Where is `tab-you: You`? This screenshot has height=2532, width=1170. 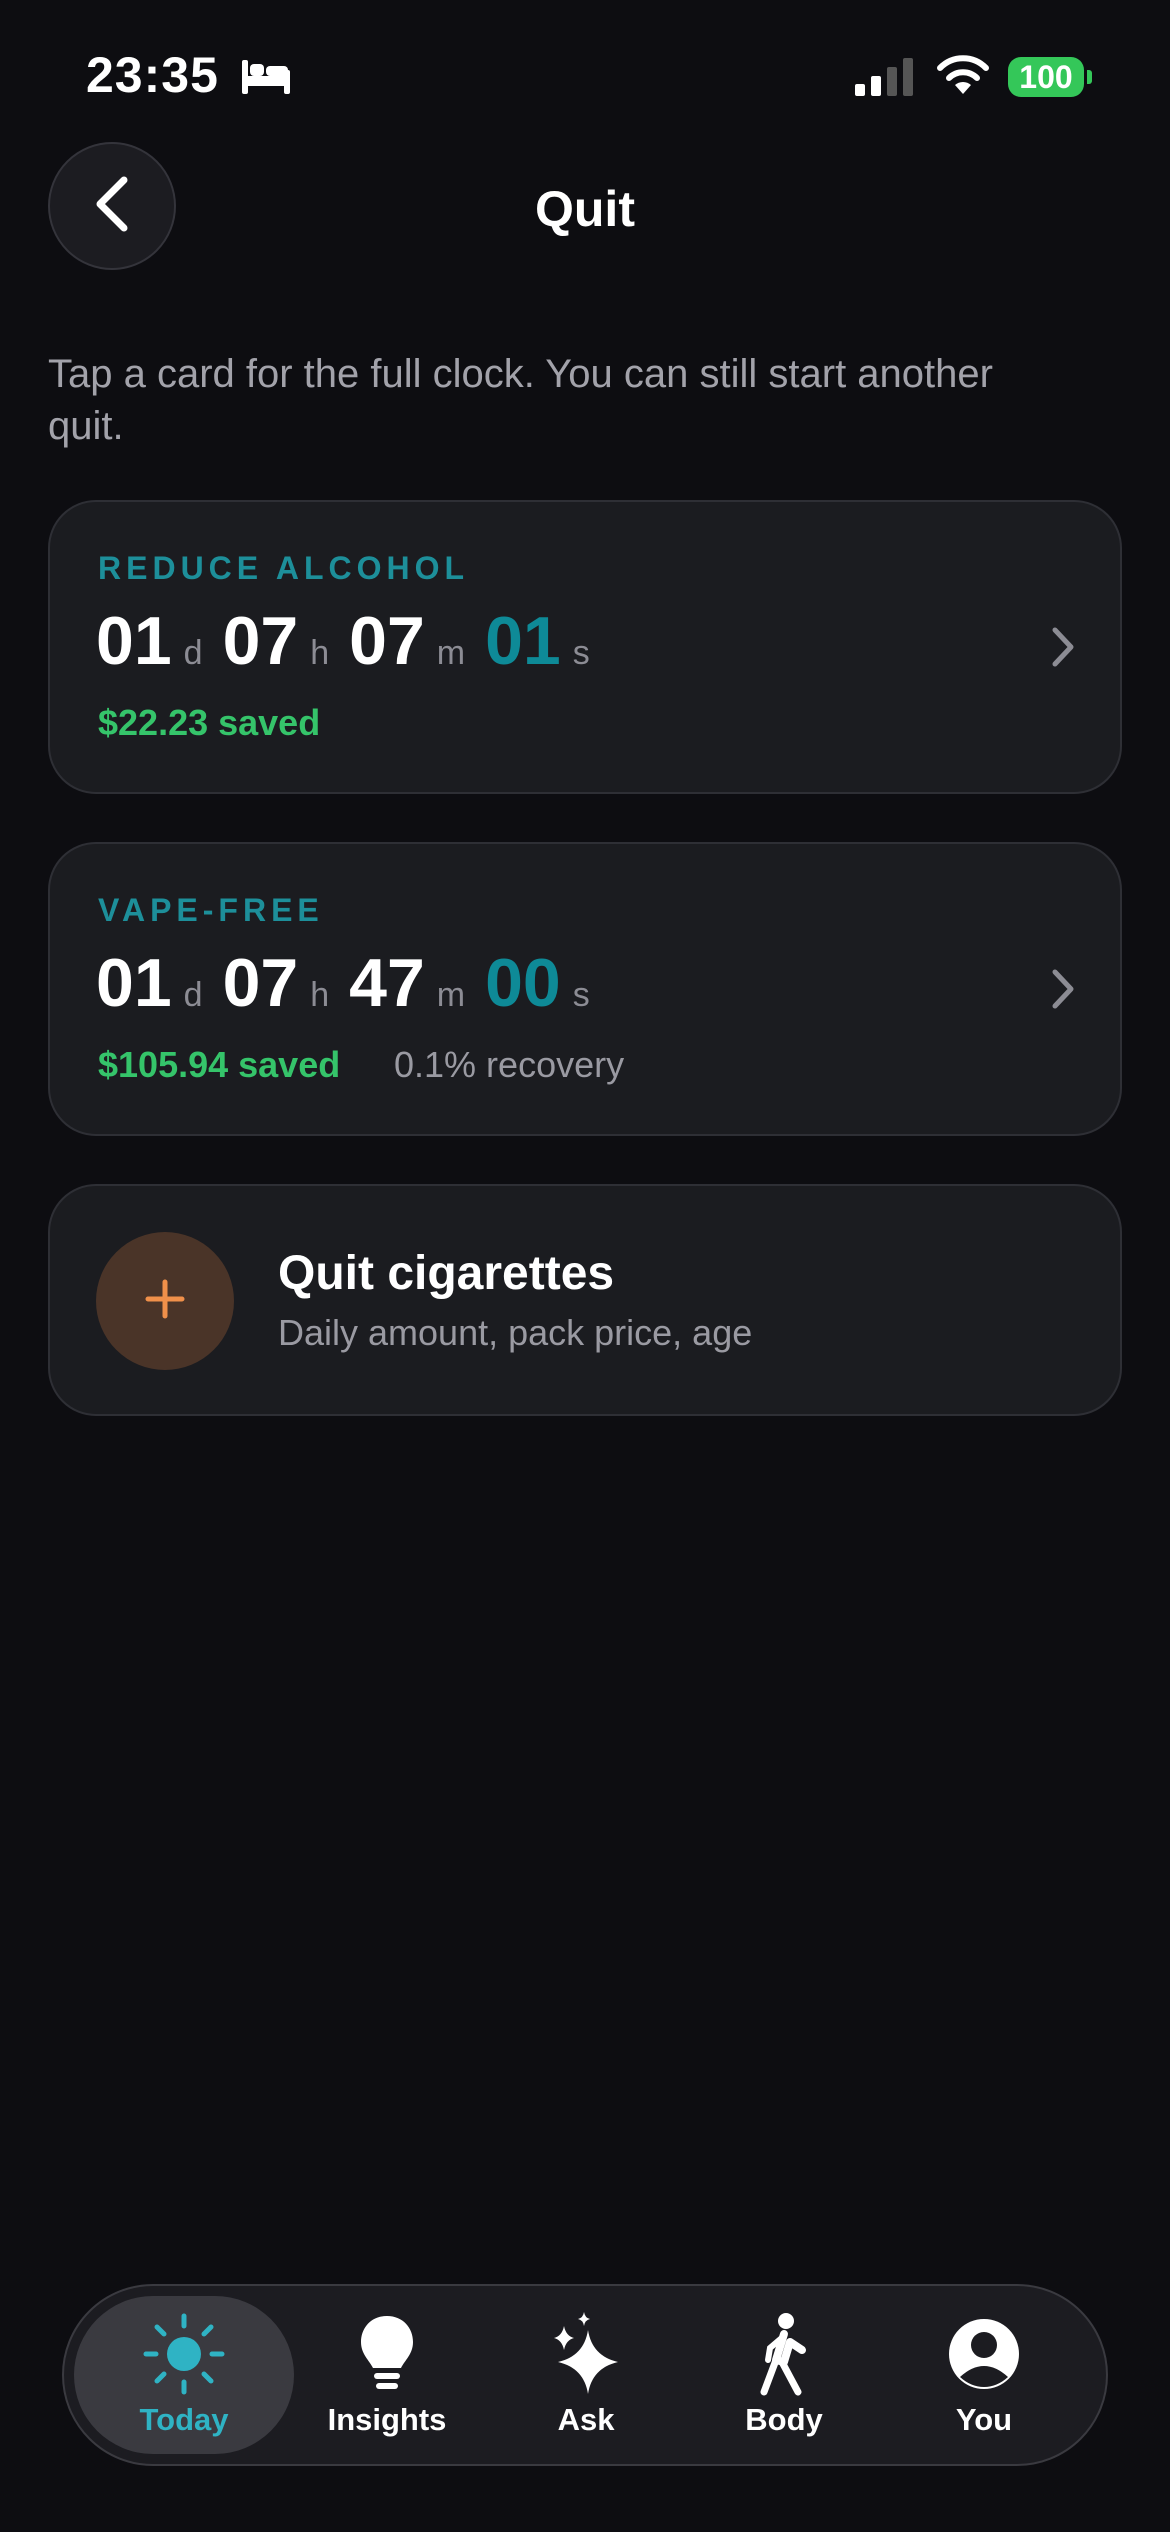
tab-you: You is located at coordinates (984, 2375).